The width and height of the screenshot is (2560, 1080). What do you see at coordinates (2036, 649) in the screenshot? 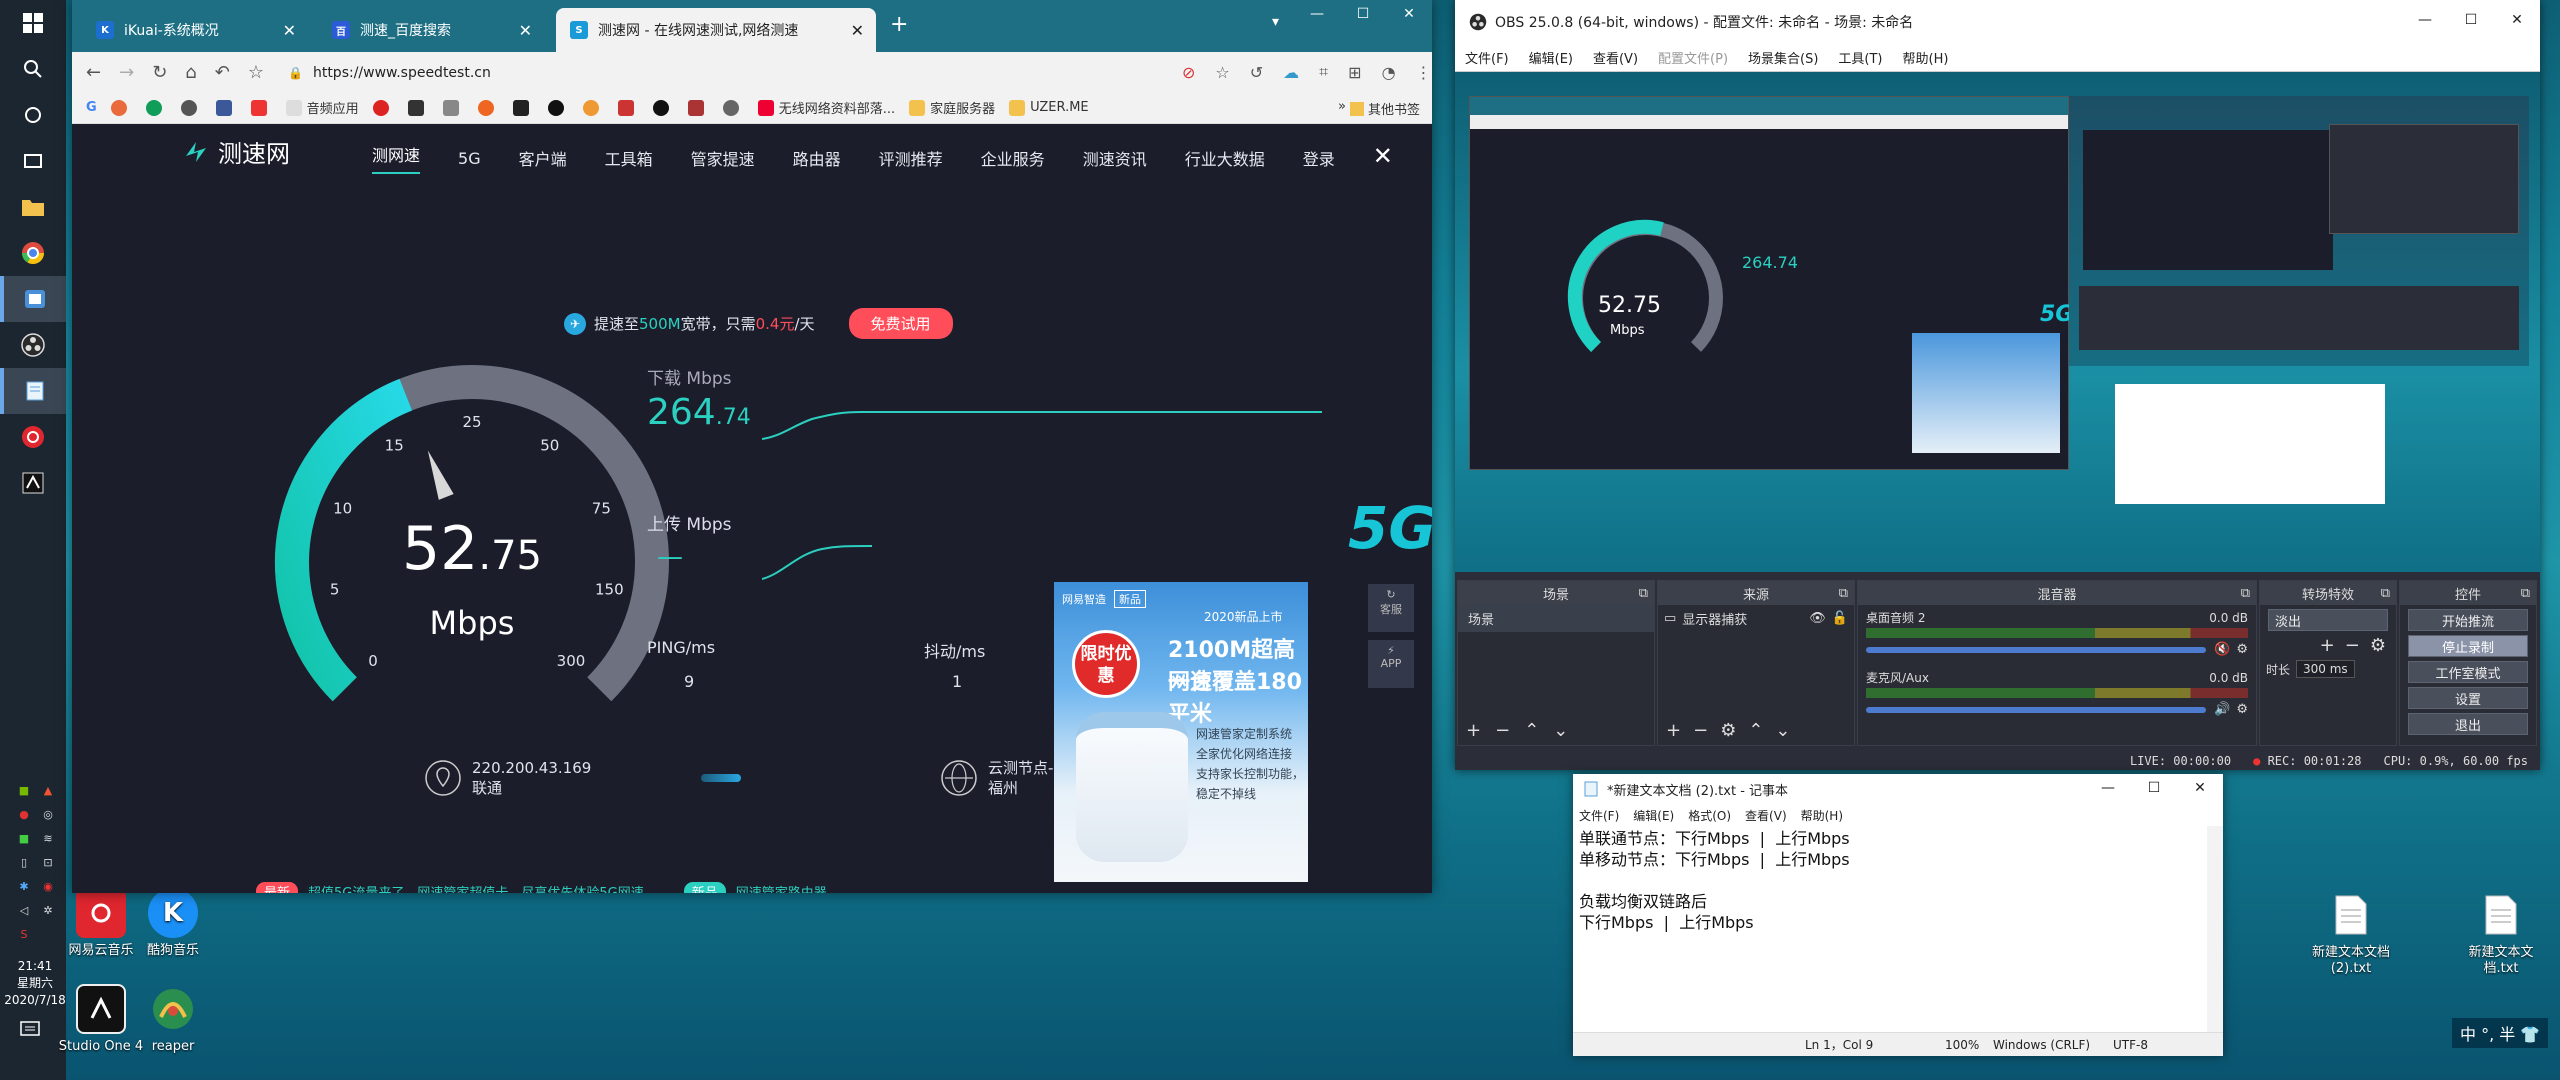
I see `volume-slider` at bounding box center [2036, 649].